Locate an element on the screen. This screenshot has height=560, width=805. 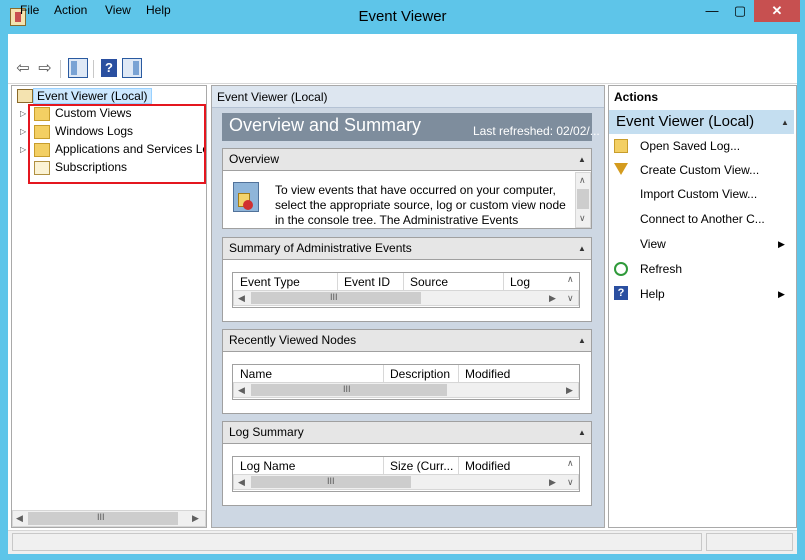
admin-events-section-header: Summary of Administrative Events is located at coordinates (407, 248).